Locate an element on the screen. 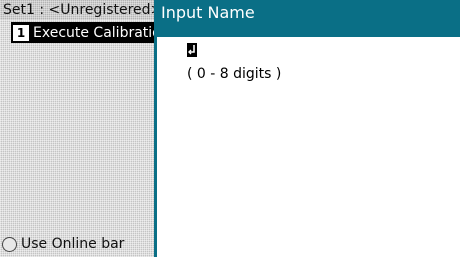  item-number-badge: 1 is located at coordinates (21, 32).